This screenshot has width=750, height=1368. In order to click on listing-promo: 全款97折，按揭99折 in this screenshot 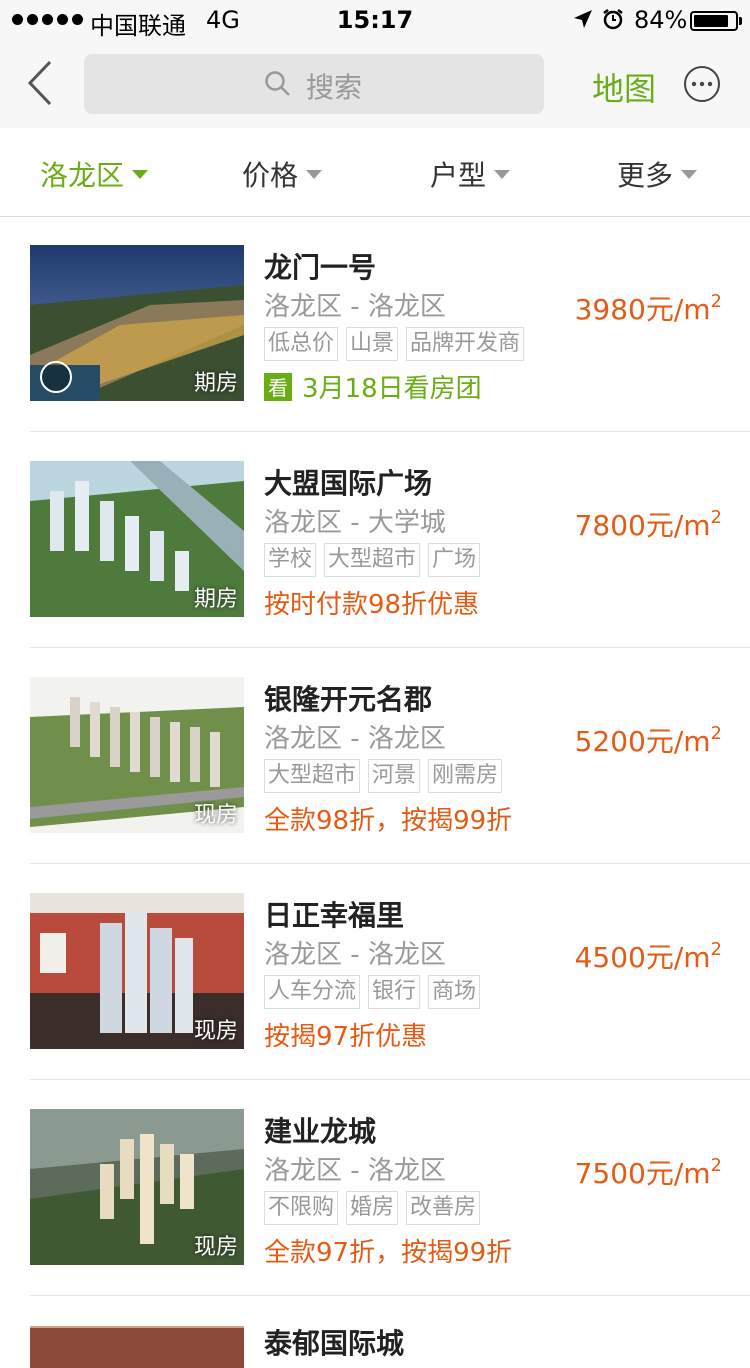, I will do `click(388, 1250)`.